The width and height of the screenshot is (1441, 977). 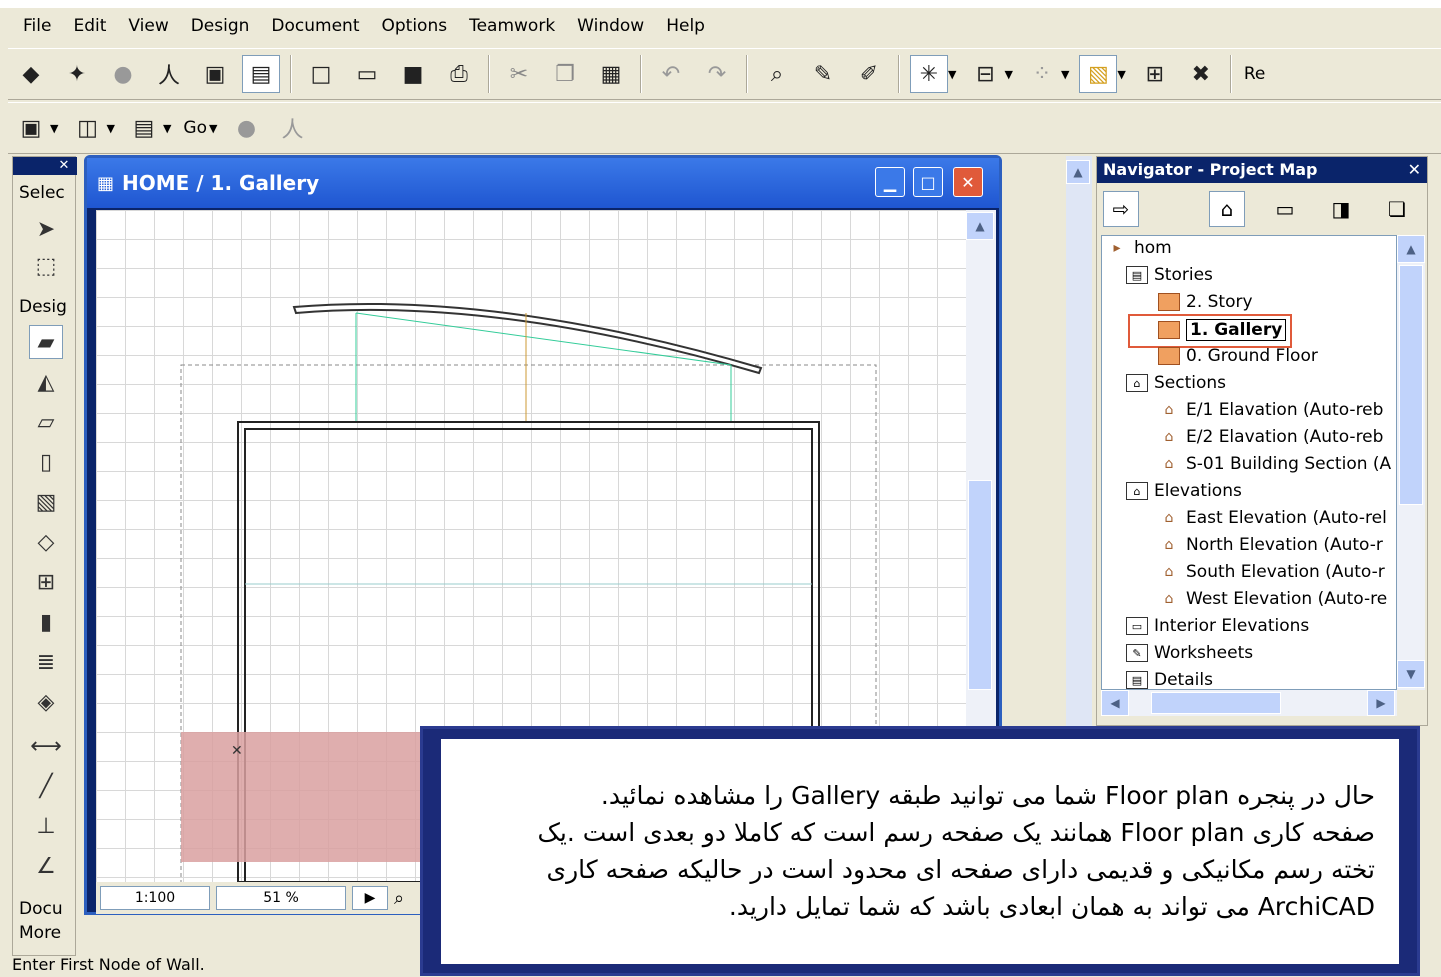 What do you see at coordinates (220, 26) in the screenshot?
I see `menu-design: Design` at bounding box center [220, 26].